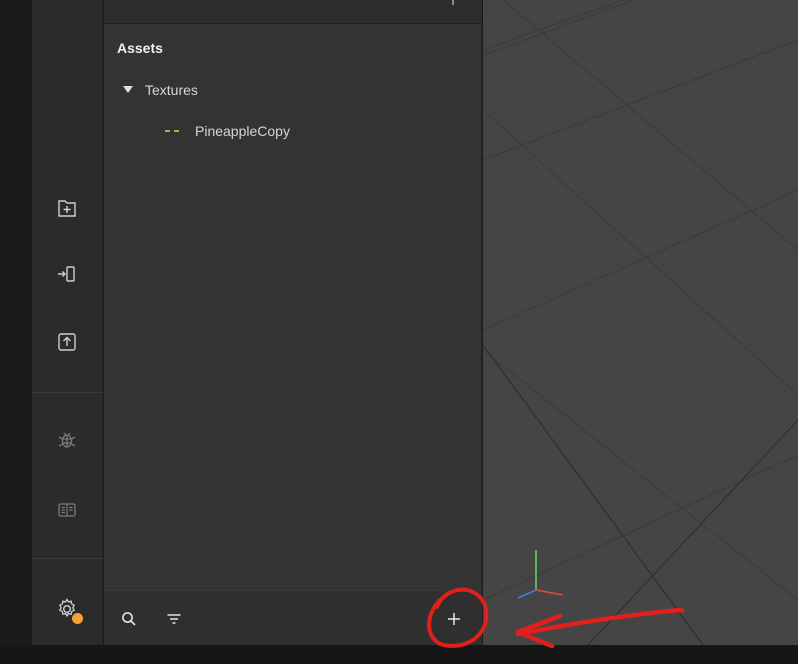 This screenshot has height=664, width=798. What do you see at coordinates (454, 619) in the screenshot?
I see `add-button` at bounding box center [454, 619].